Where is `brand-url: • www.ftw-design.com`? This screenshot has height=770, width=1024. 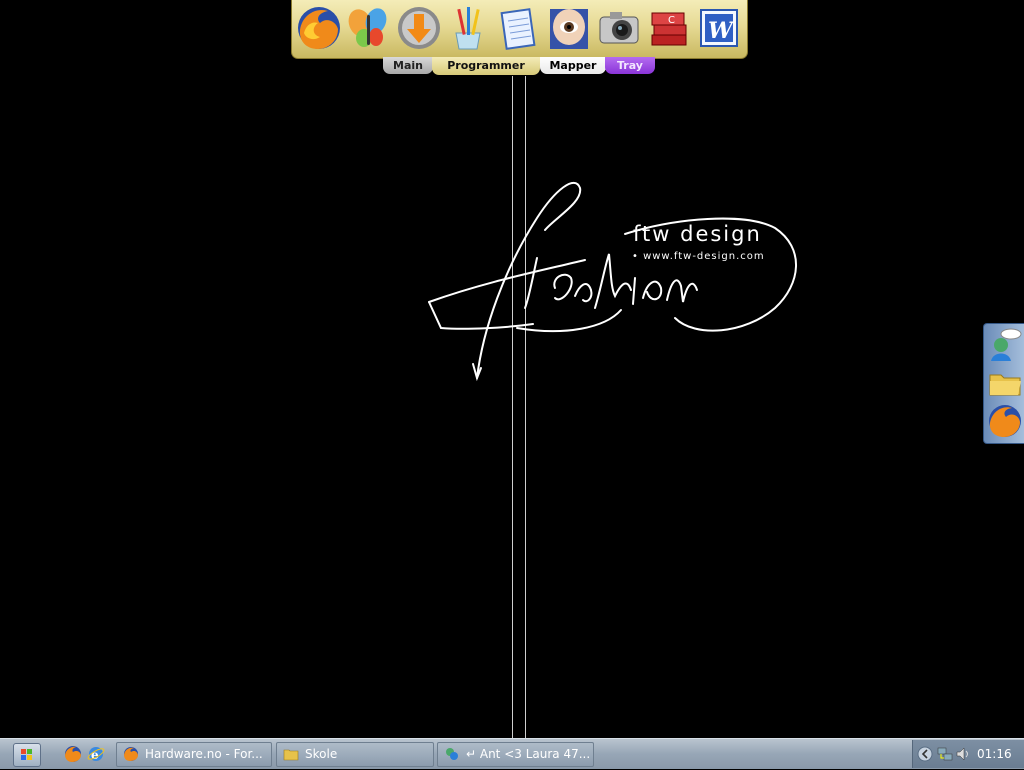 brand-url: • www.ftw-design.com is located at coordinates (698, 256).